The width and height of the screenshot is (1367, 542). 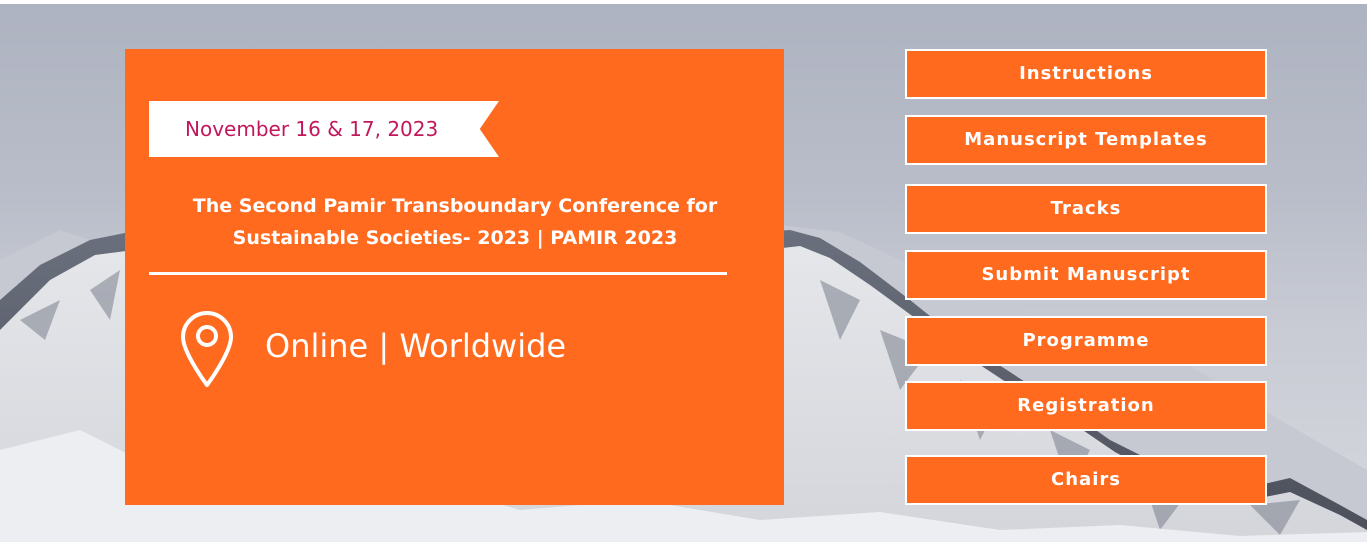 I want to click on tracks-button: Tracks, so click(x=1086, y=209).